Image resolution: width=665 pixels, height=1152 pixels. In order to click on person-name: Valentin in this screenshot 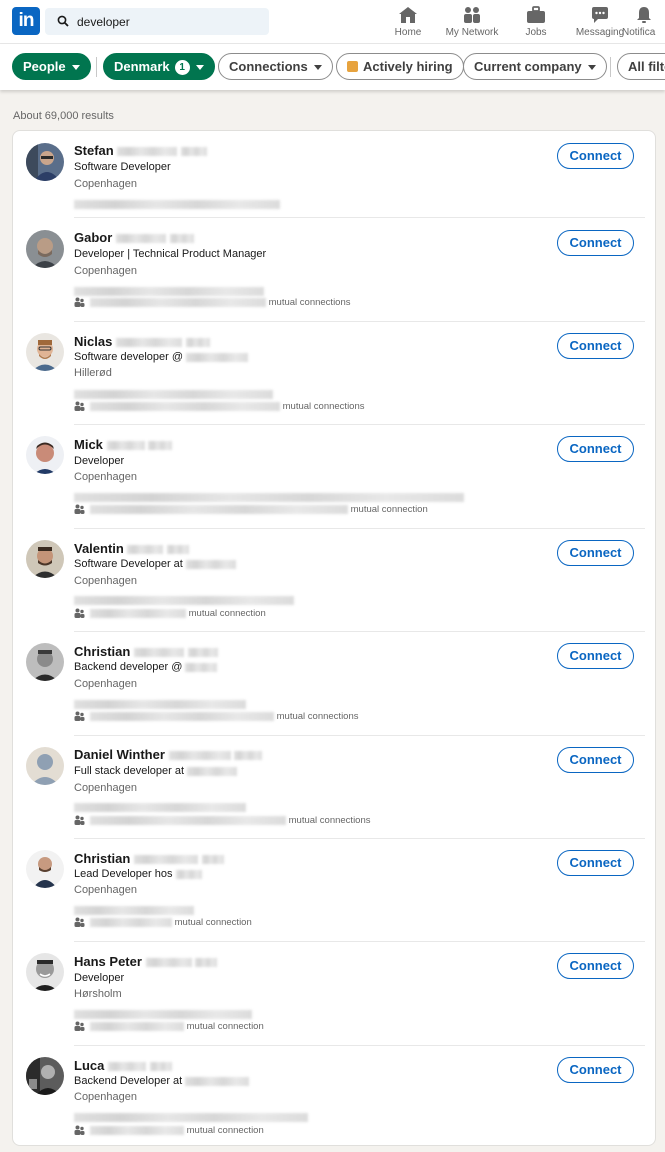, I will do `click(132, 548)`.